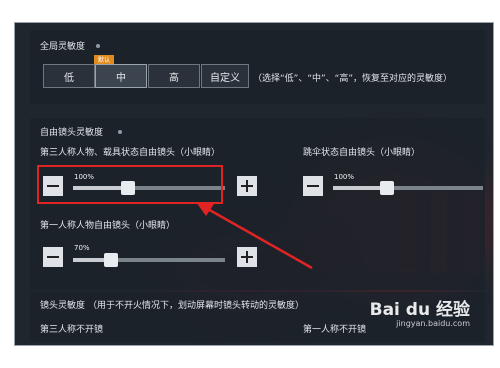 The width and height of the screenshot is (500, 368). I want to click on option-label: 低, so click(69, 78).